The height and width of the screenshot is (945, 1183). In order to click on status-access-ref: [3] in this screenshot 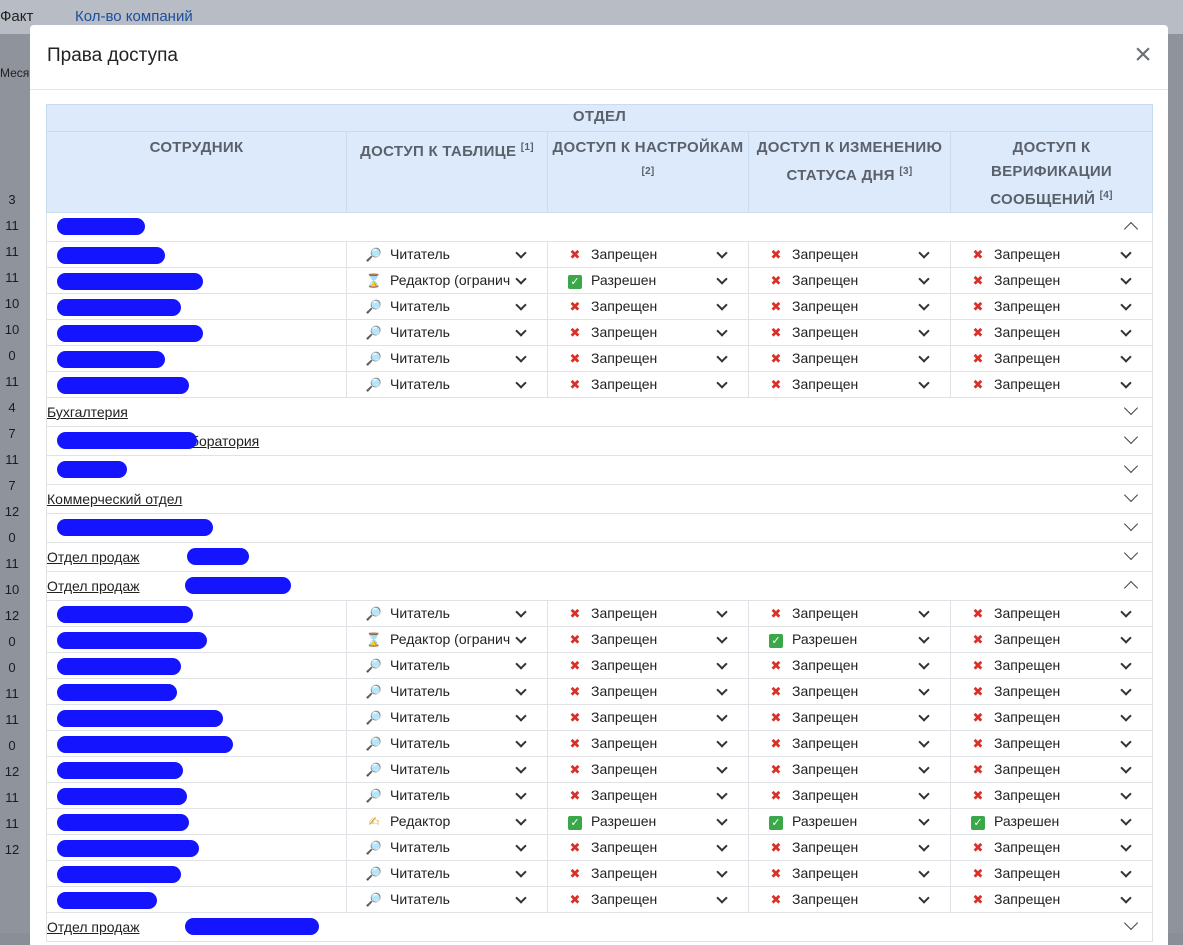, I will do `click(905, 171)`.